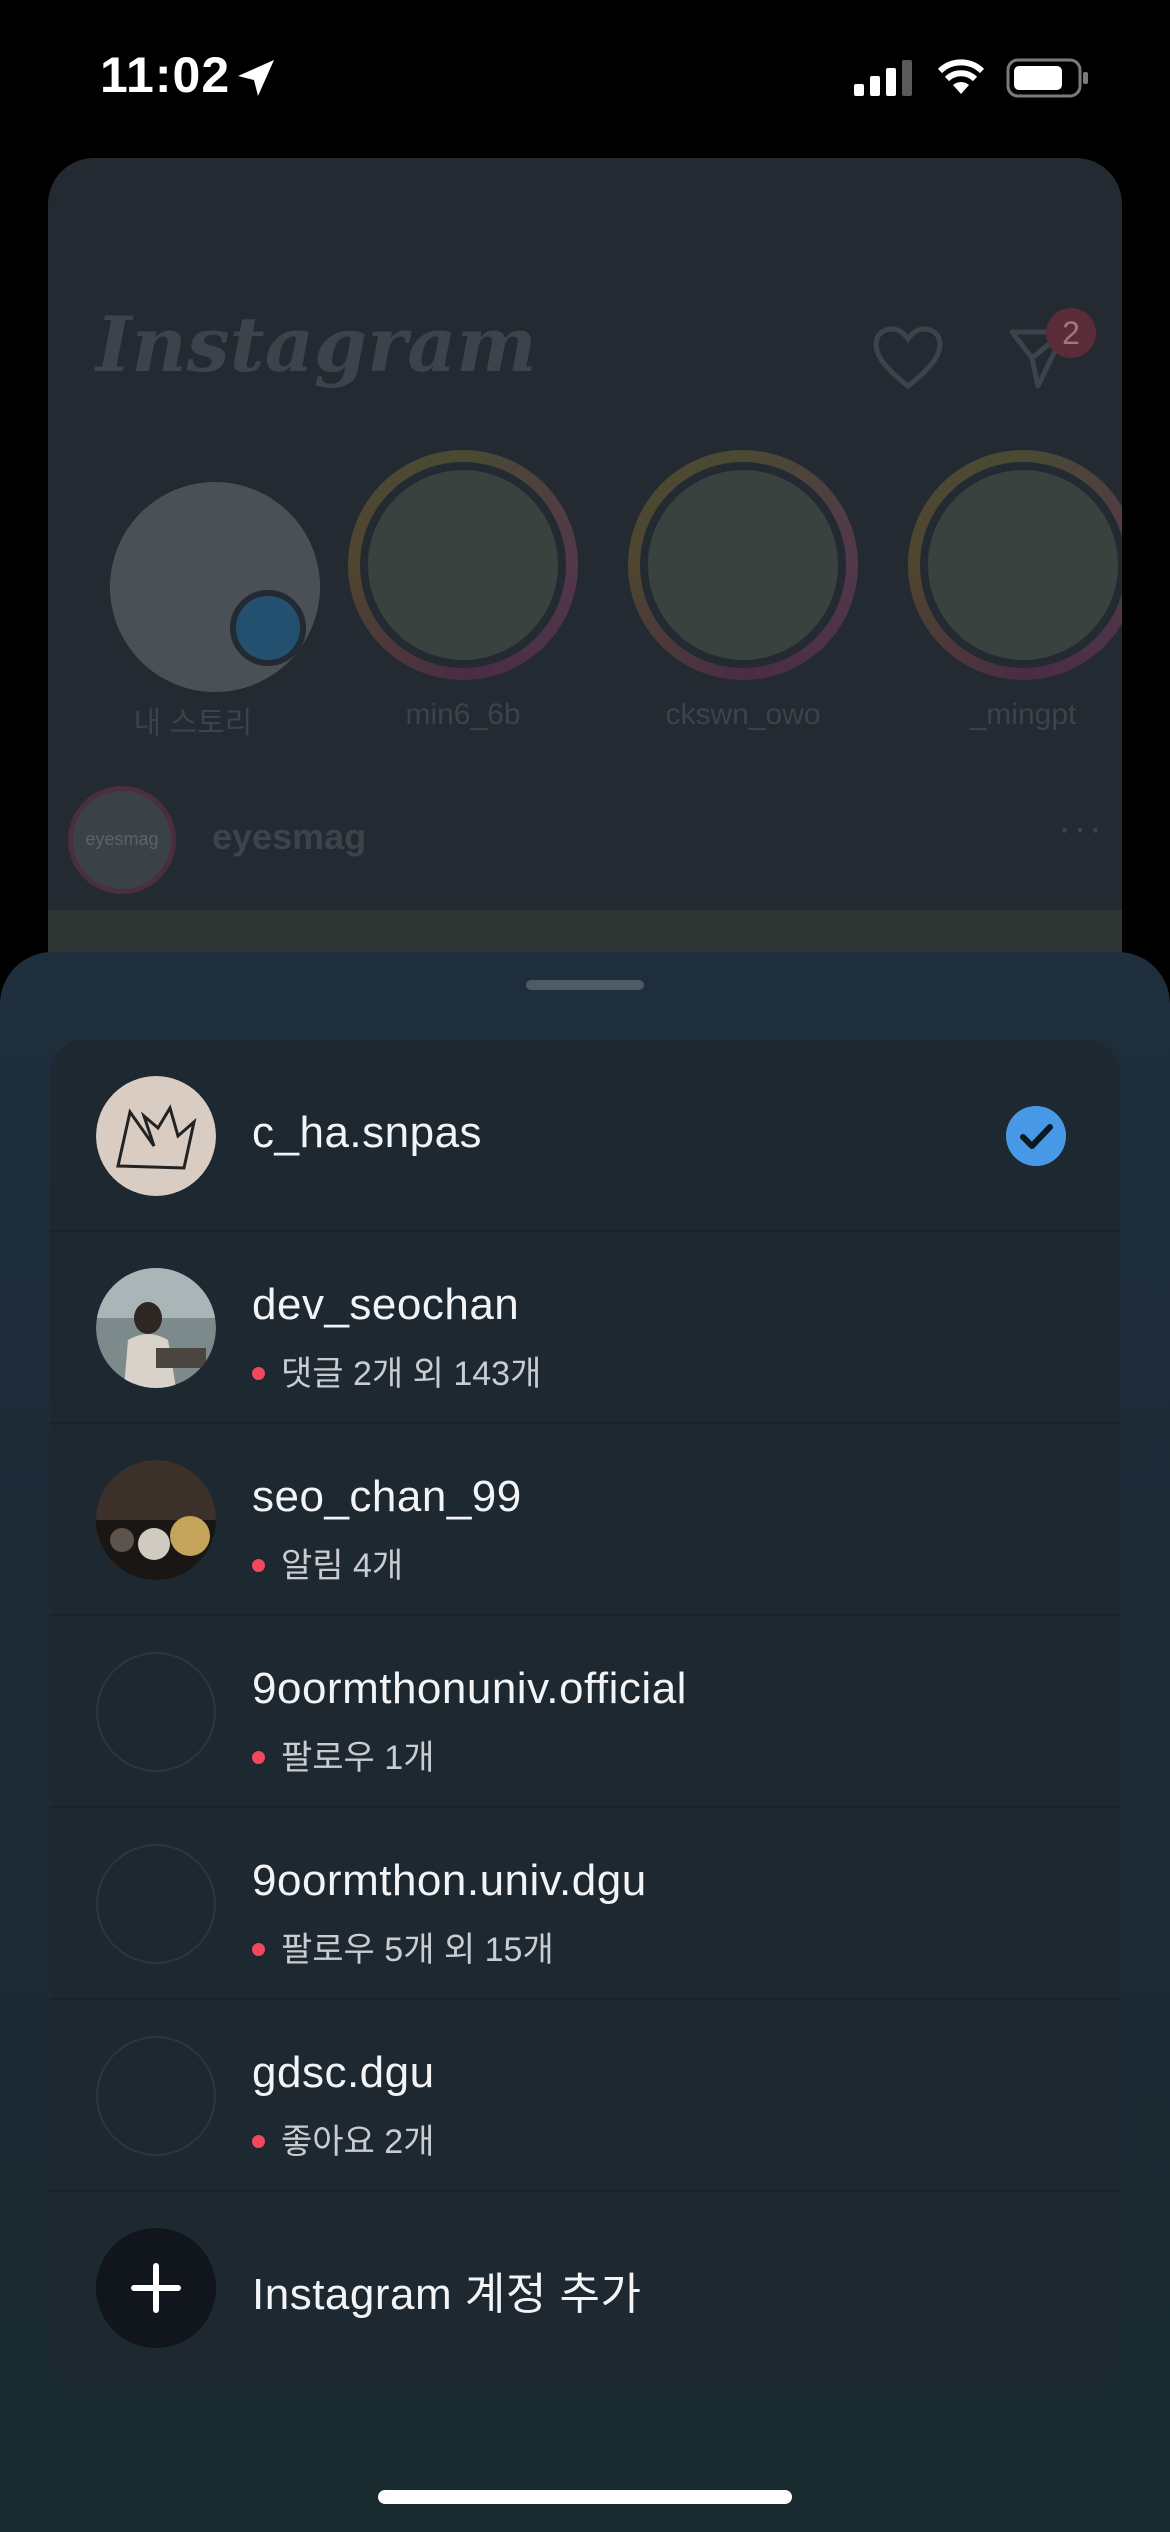  What do you see at coordinates (961, 76) in the screenshot?
I see `wifi-icon` at bounding box center [961, 76].